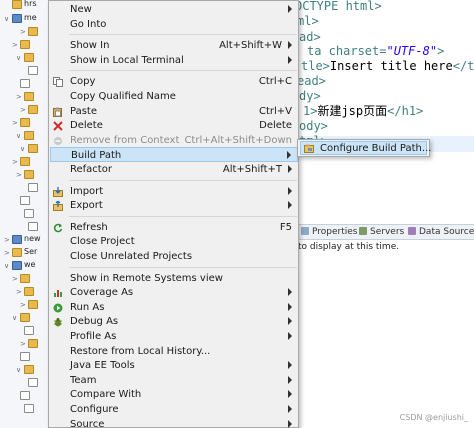 The height and width of the screenshot is (428, 474). Describe the element at coordinates (308, 21) in the screenshot. I see `code-token: ml>` at that location.